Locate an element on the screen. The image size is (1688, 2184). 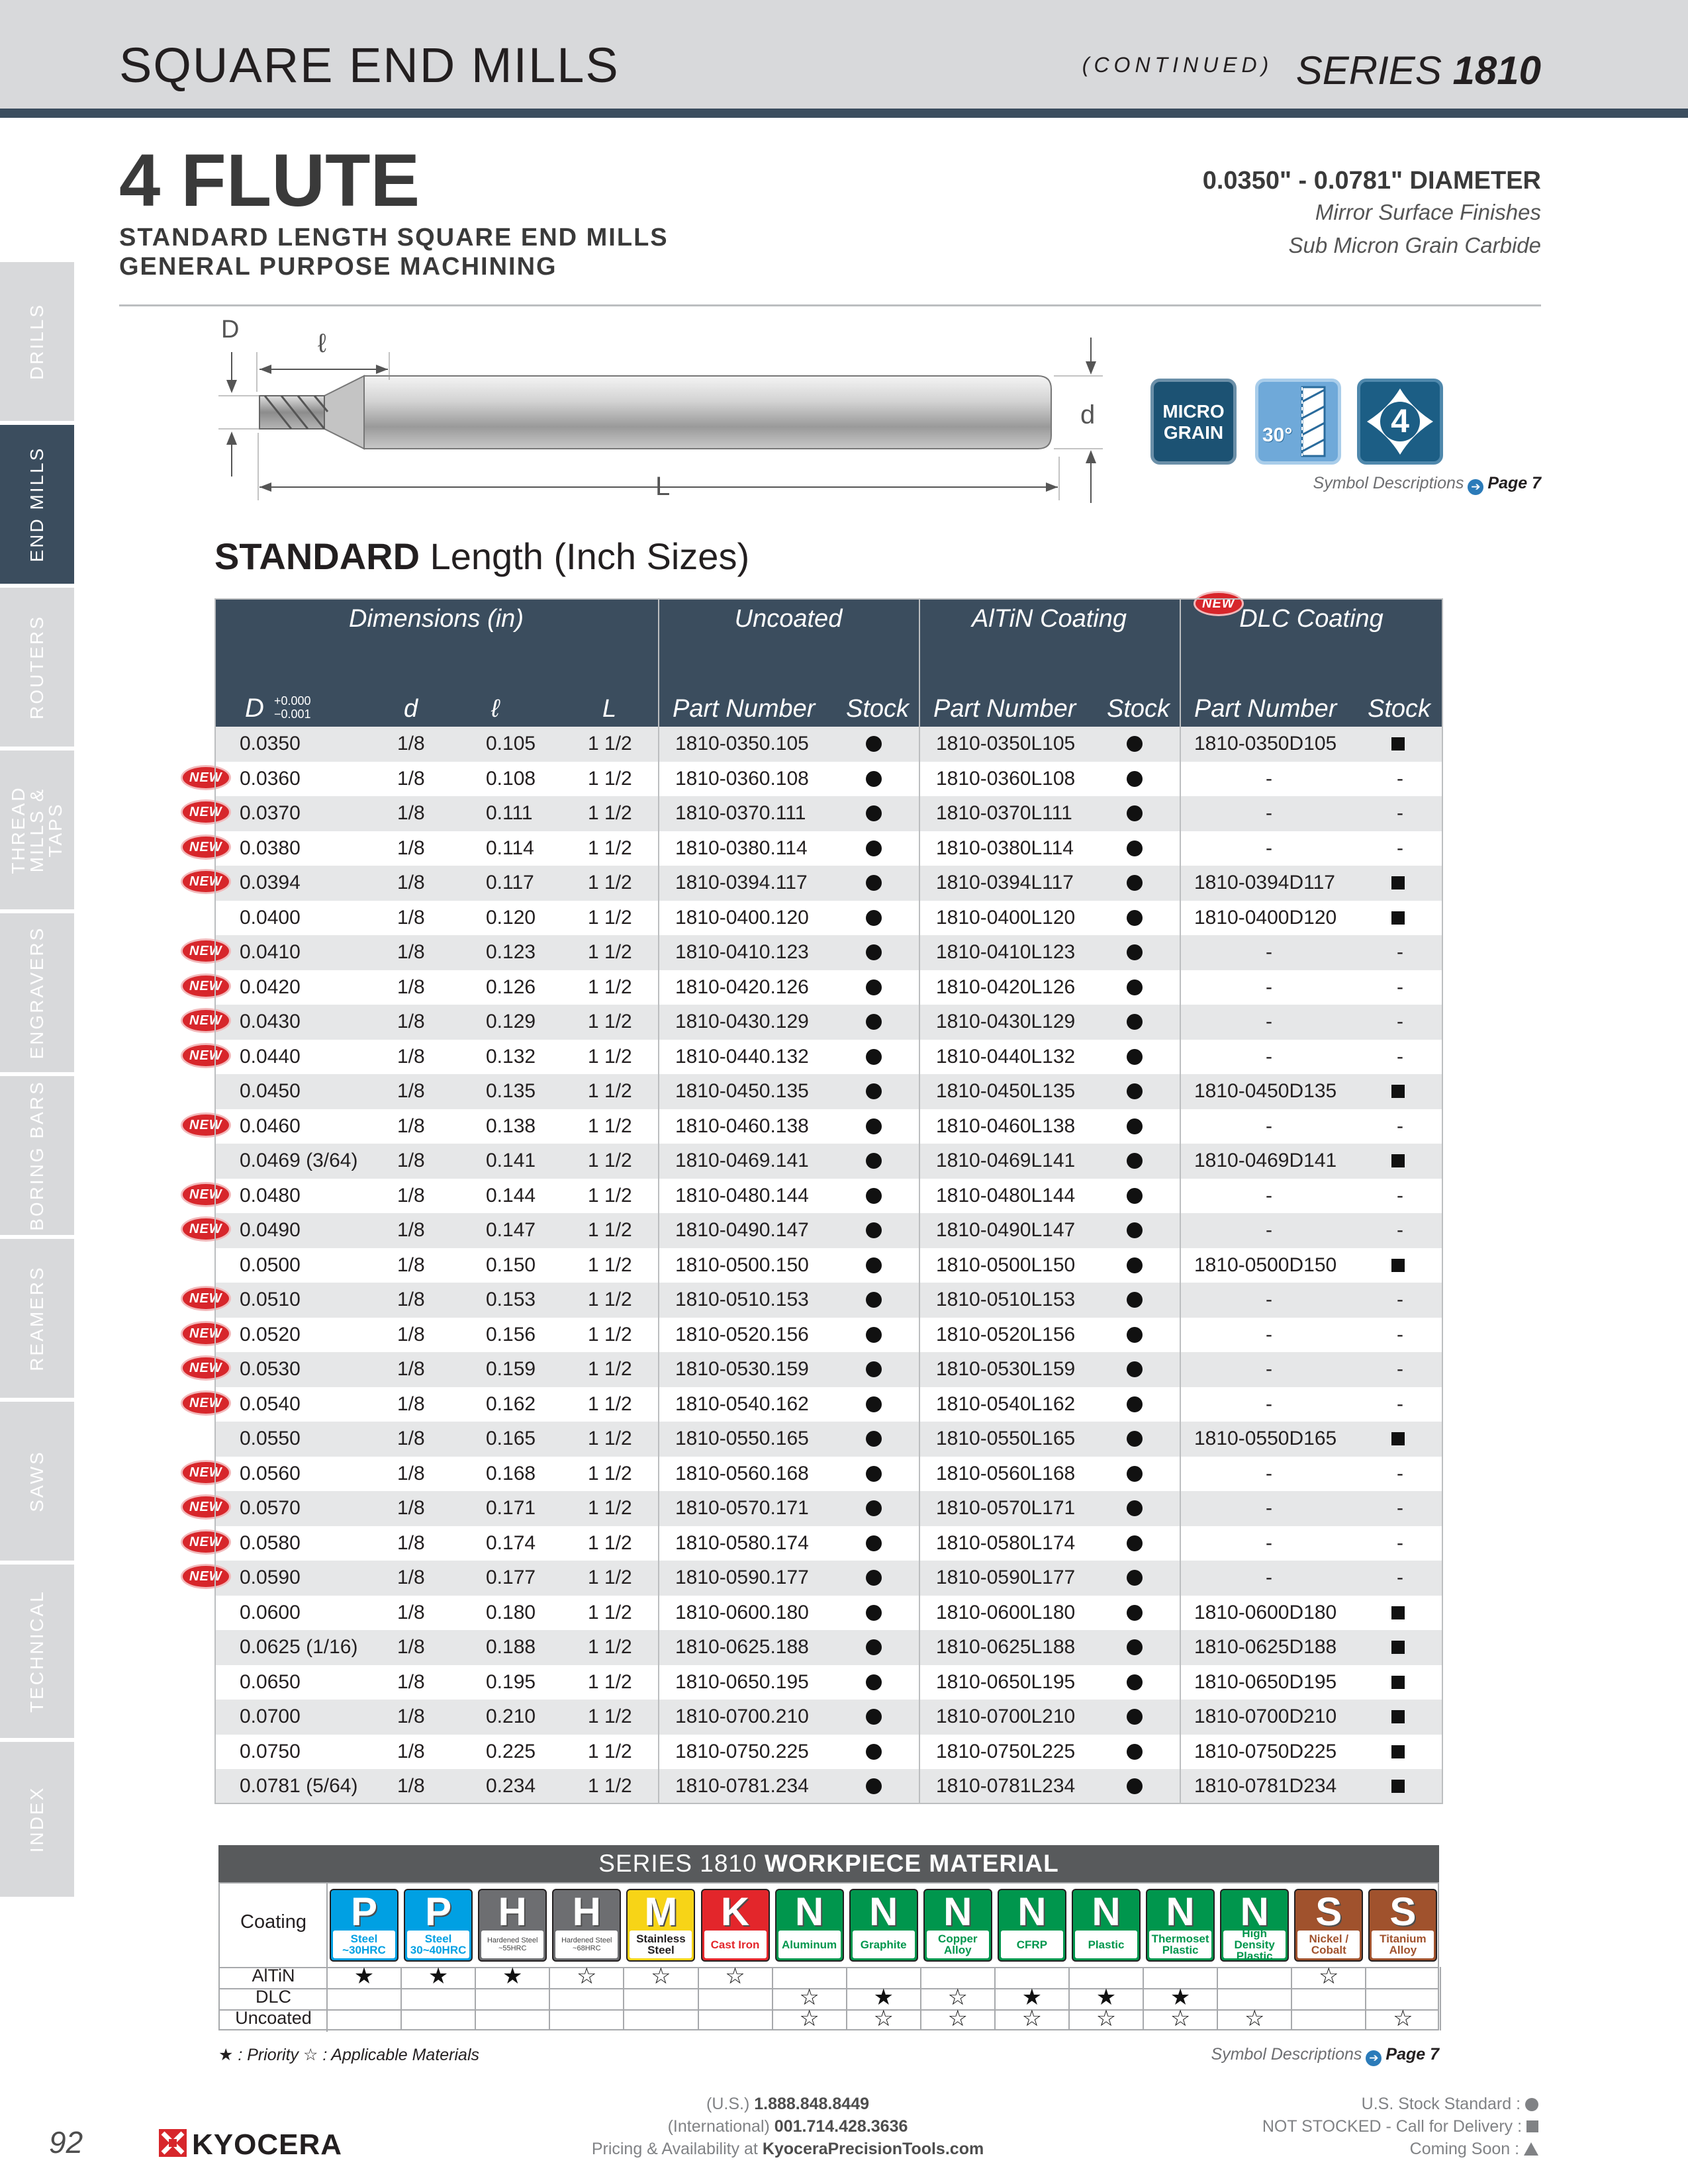
col-uncoated-stock: Stock is located at coordinates (878, 709).